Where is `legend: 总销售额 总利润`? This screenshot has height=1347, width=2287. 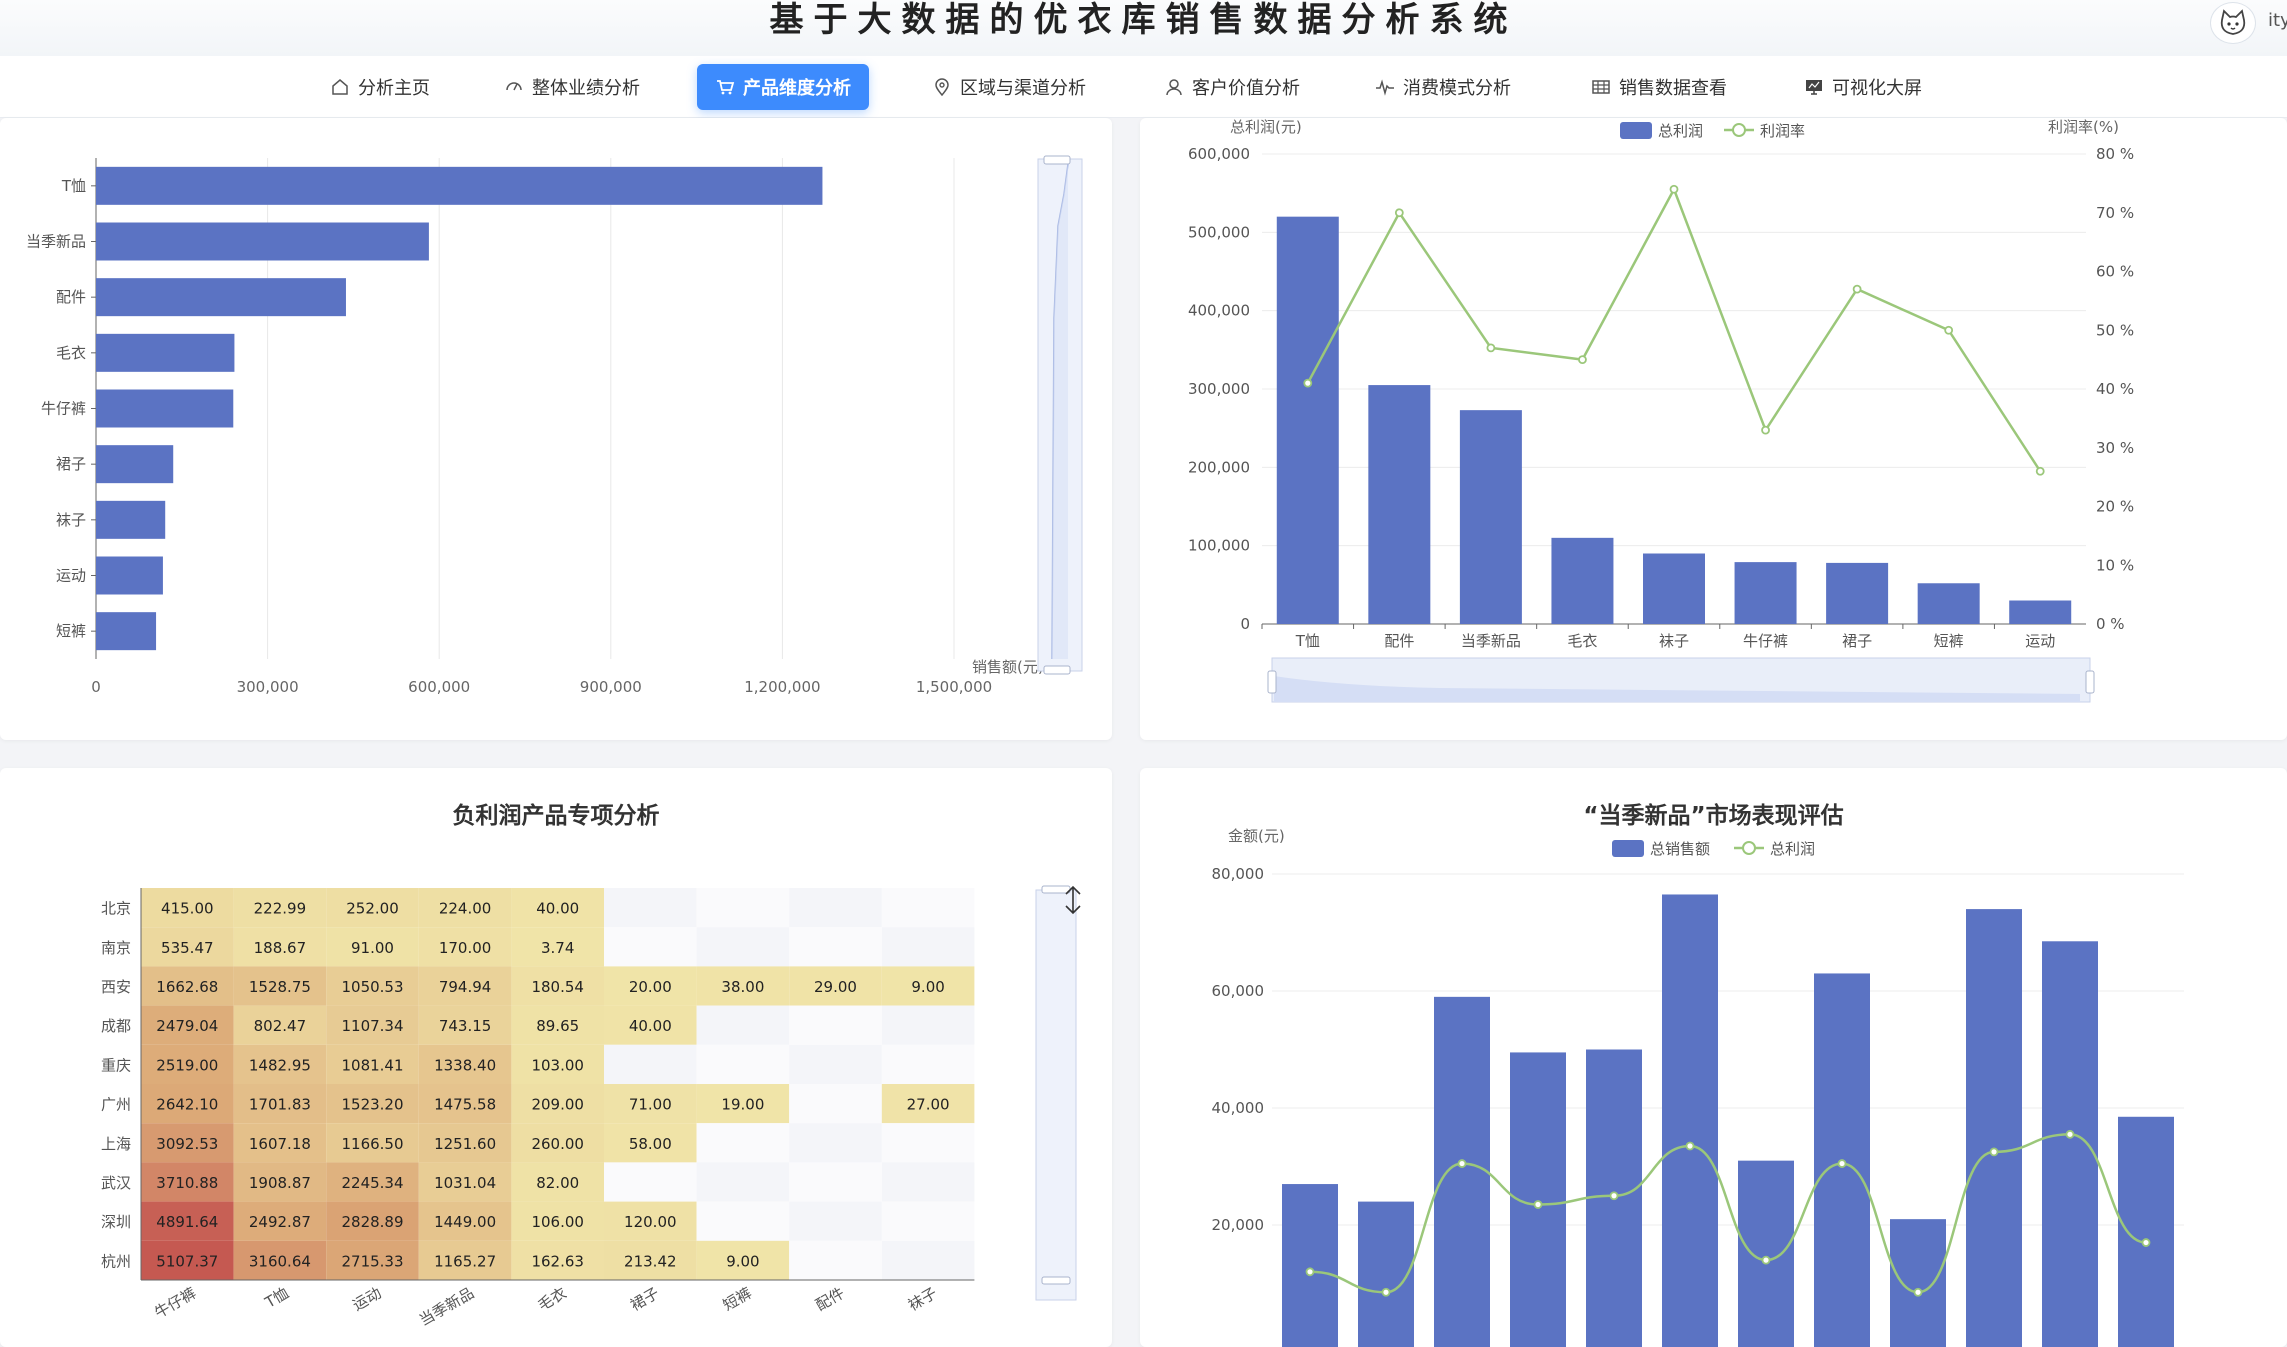
legend: 总销售额 总利润 is located at coordinates (1713, 849).